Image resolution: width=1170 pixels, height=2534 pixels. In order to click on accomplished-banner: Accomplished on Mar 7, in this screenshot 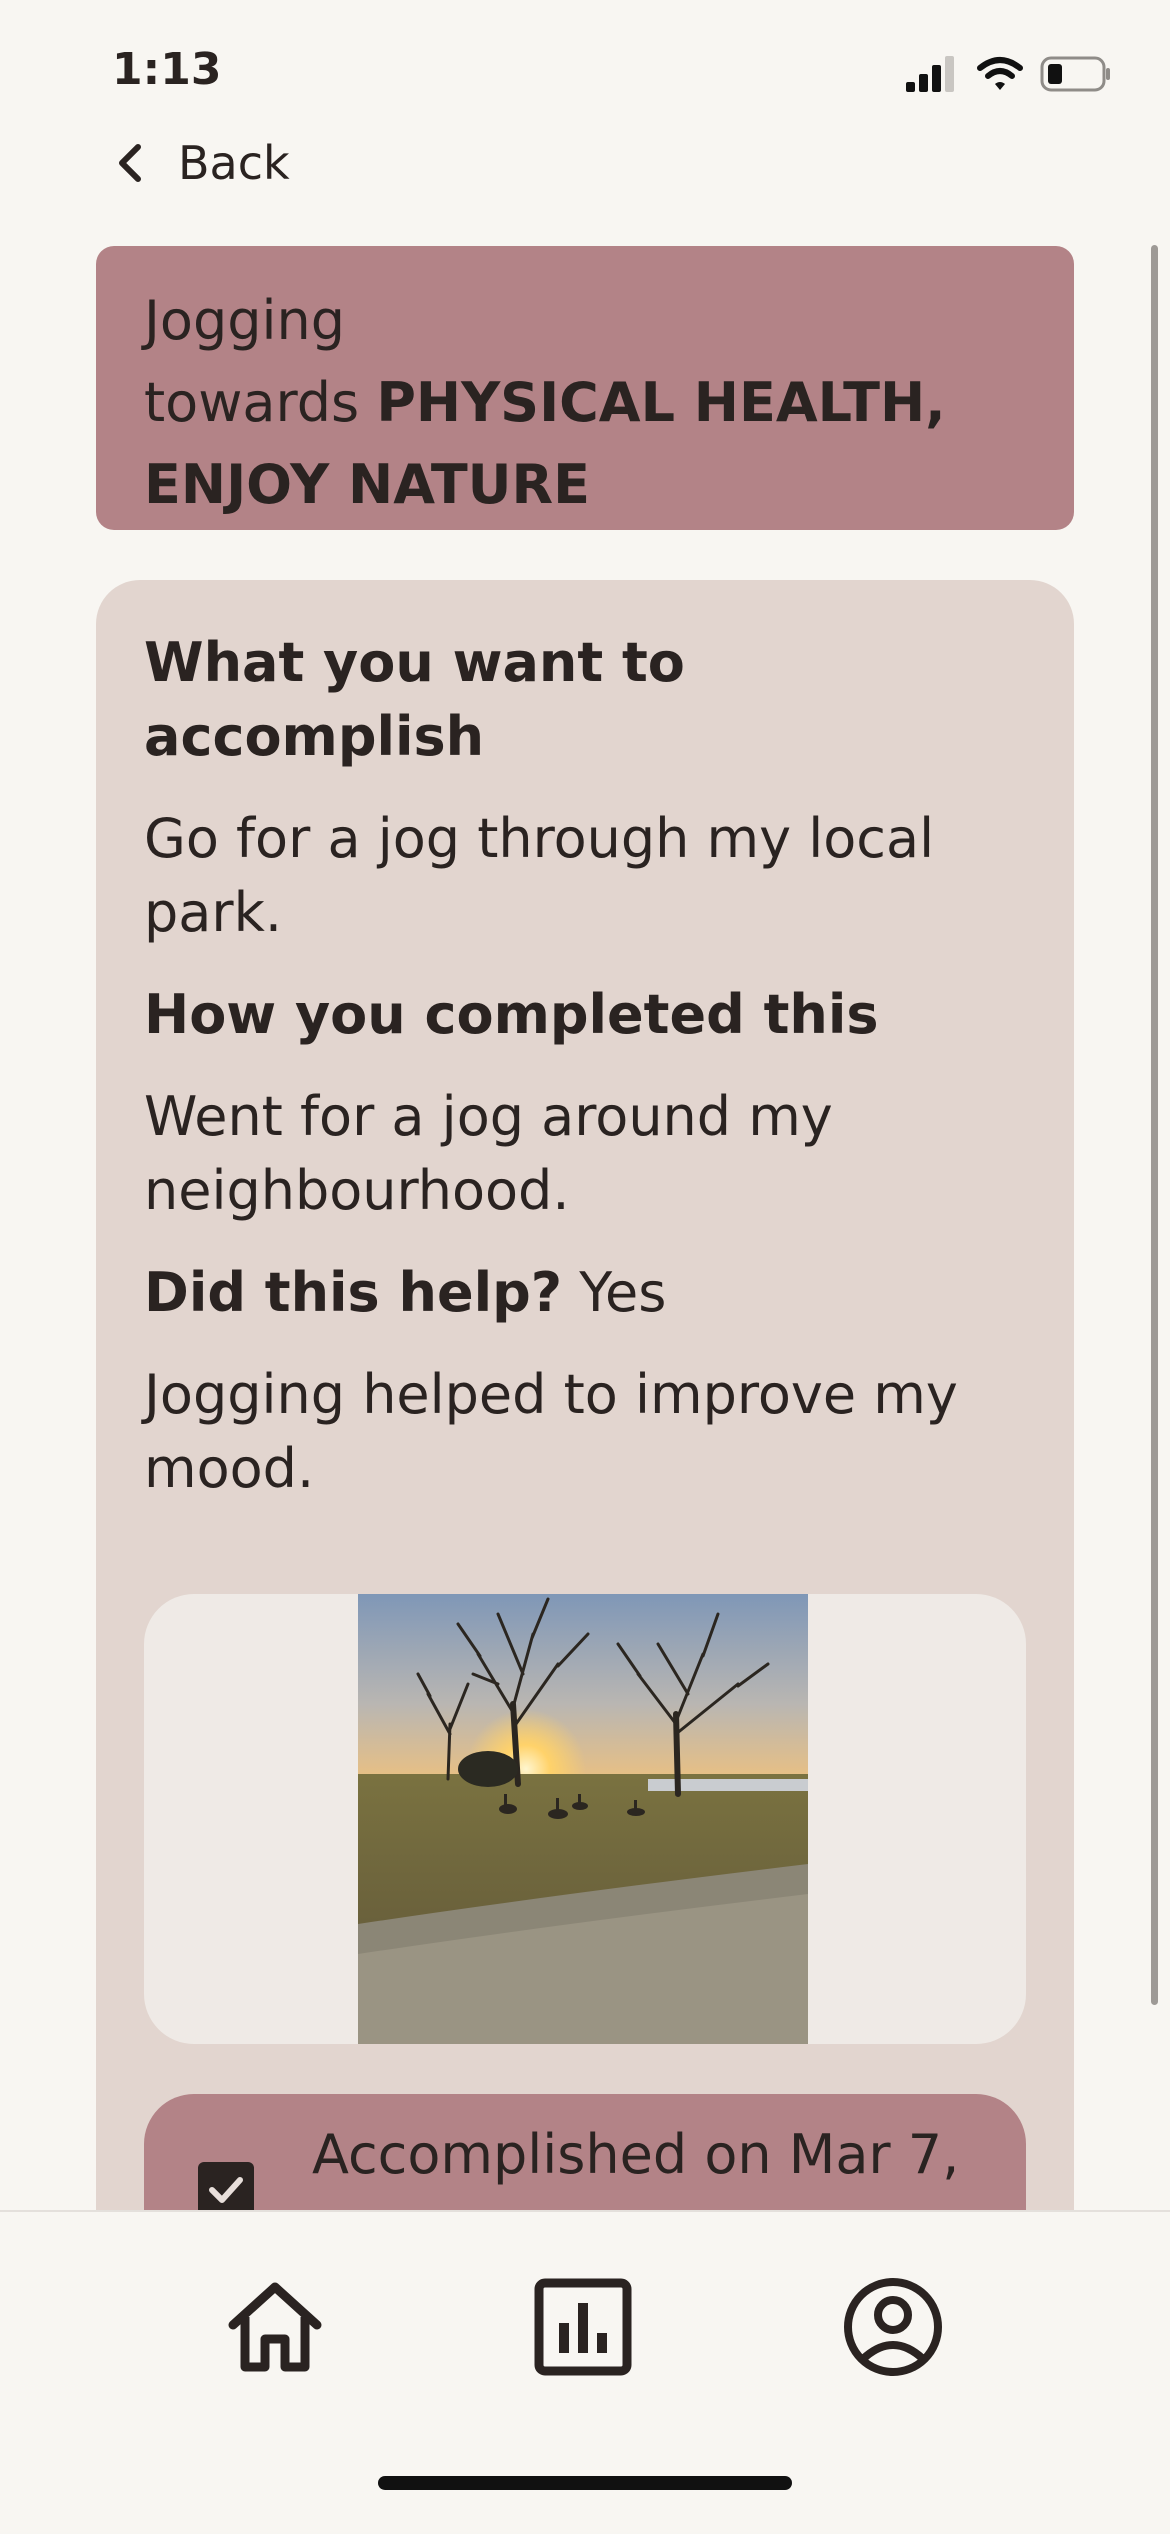, I will do `click(585, 2152)`.